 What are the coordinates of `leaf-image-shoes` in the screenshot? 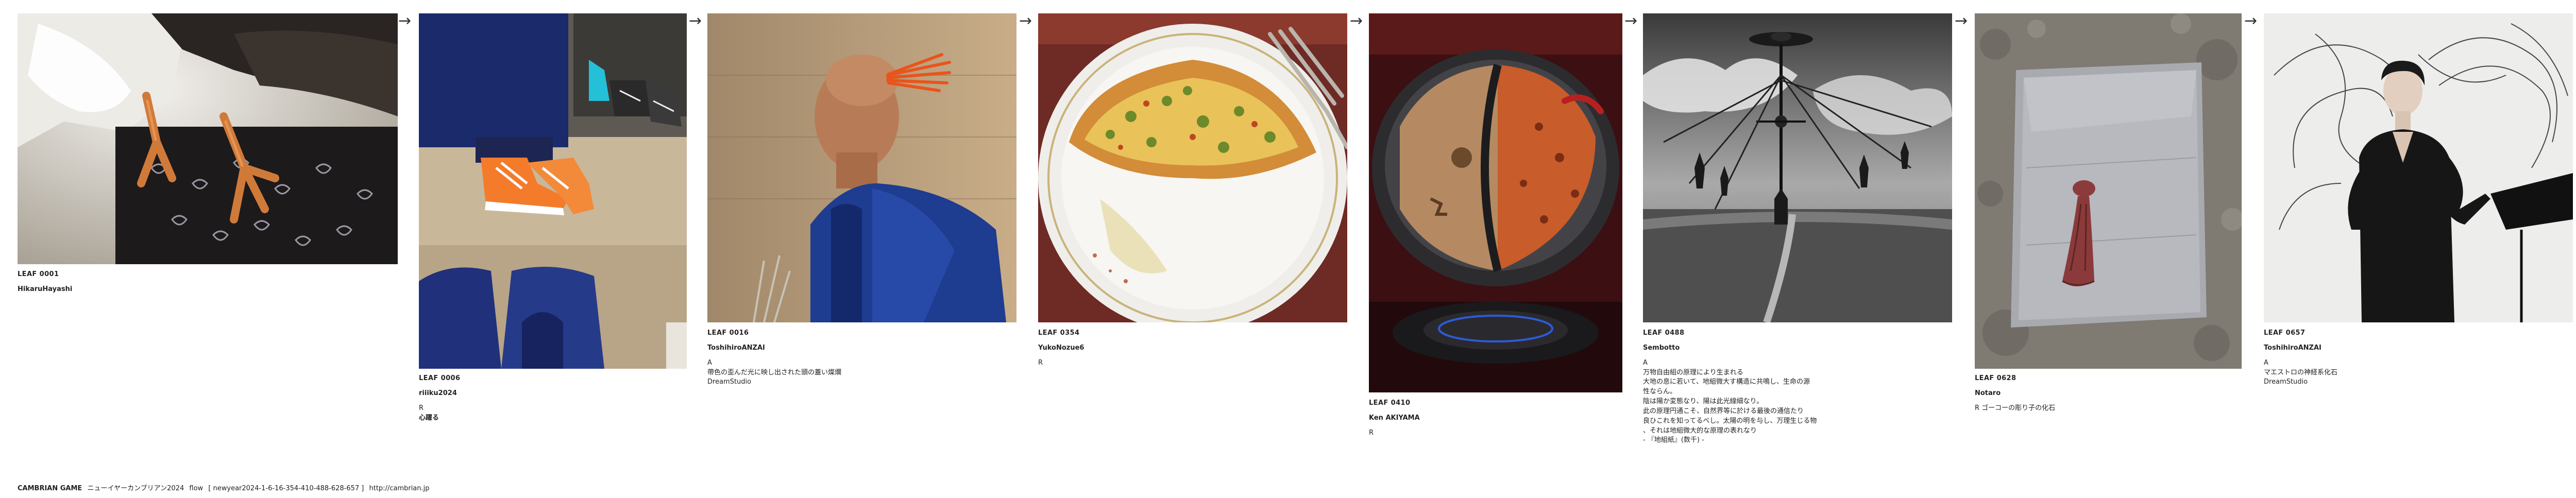 It's located at (553, 191).